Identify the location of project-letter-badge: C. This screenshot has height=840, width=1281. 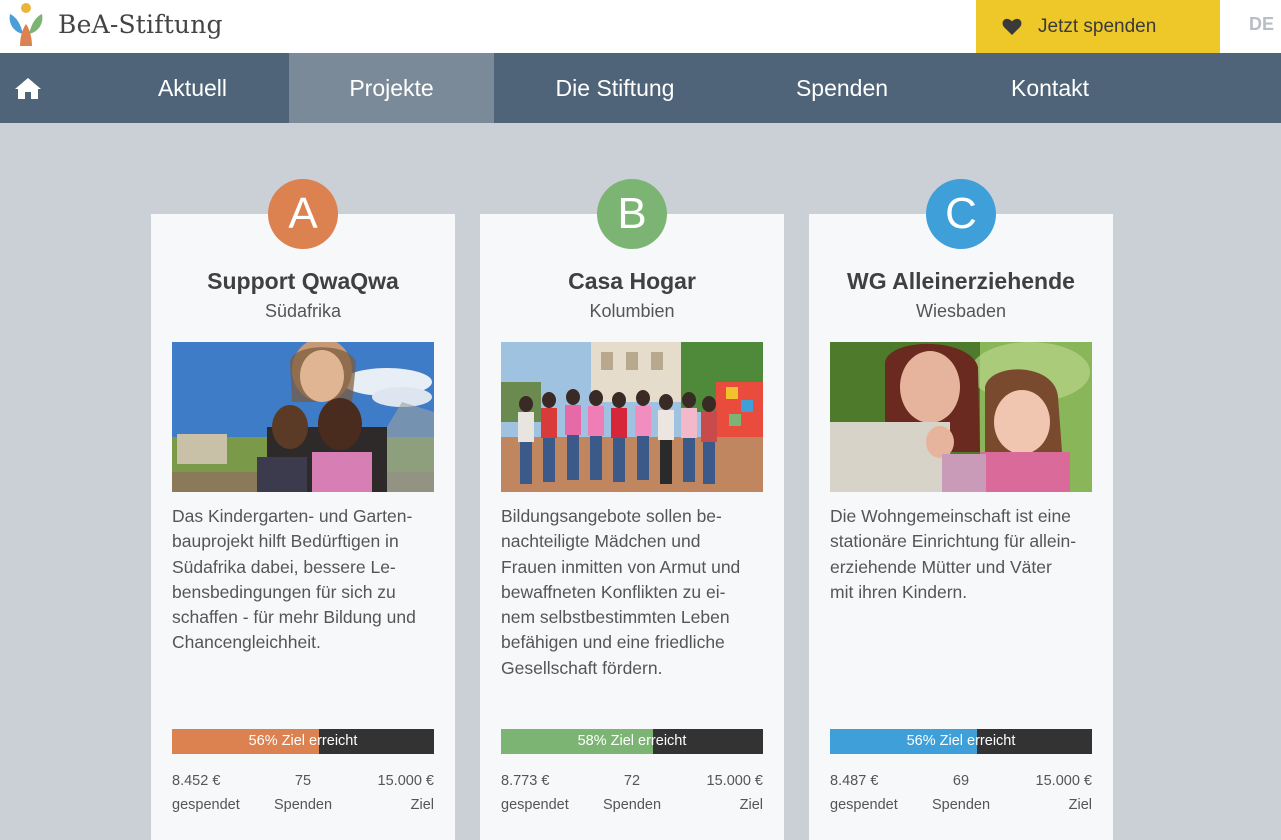
(961, 214).